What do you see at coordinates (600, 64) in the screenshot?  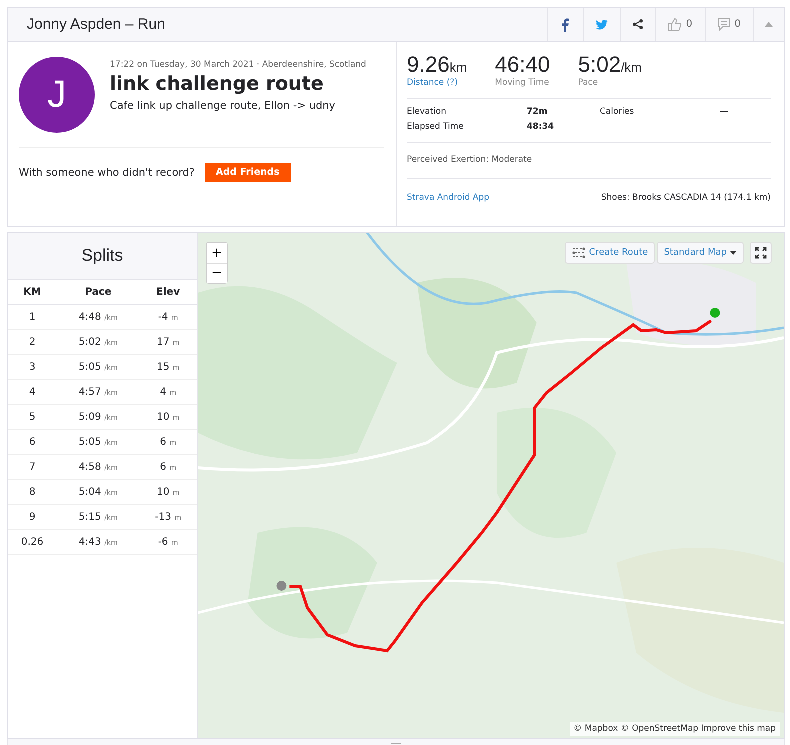 I see `stat-value: 5:02` at bounding box center [600, 64].